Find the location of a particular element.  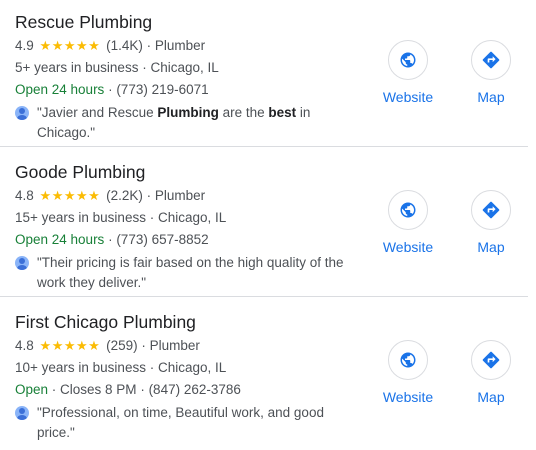

years-line: 15+ years in business · Chicago, IL is located at coordinates (121, 217).